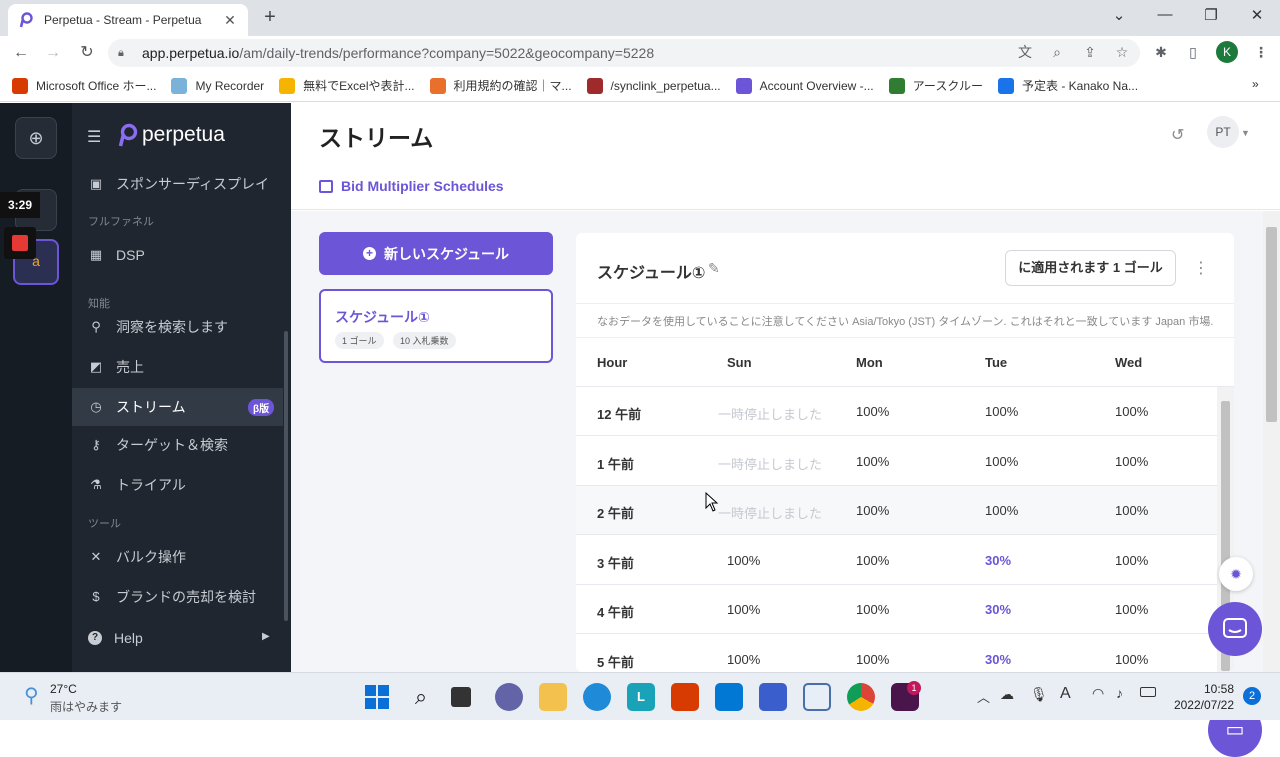 This screenshot has width=1280, height=757. What do you see at coordinates (436, 253) in the screenshot?
I see `new-schedule-button: + 新しいスケジュール` at bounding box center [436, 253].